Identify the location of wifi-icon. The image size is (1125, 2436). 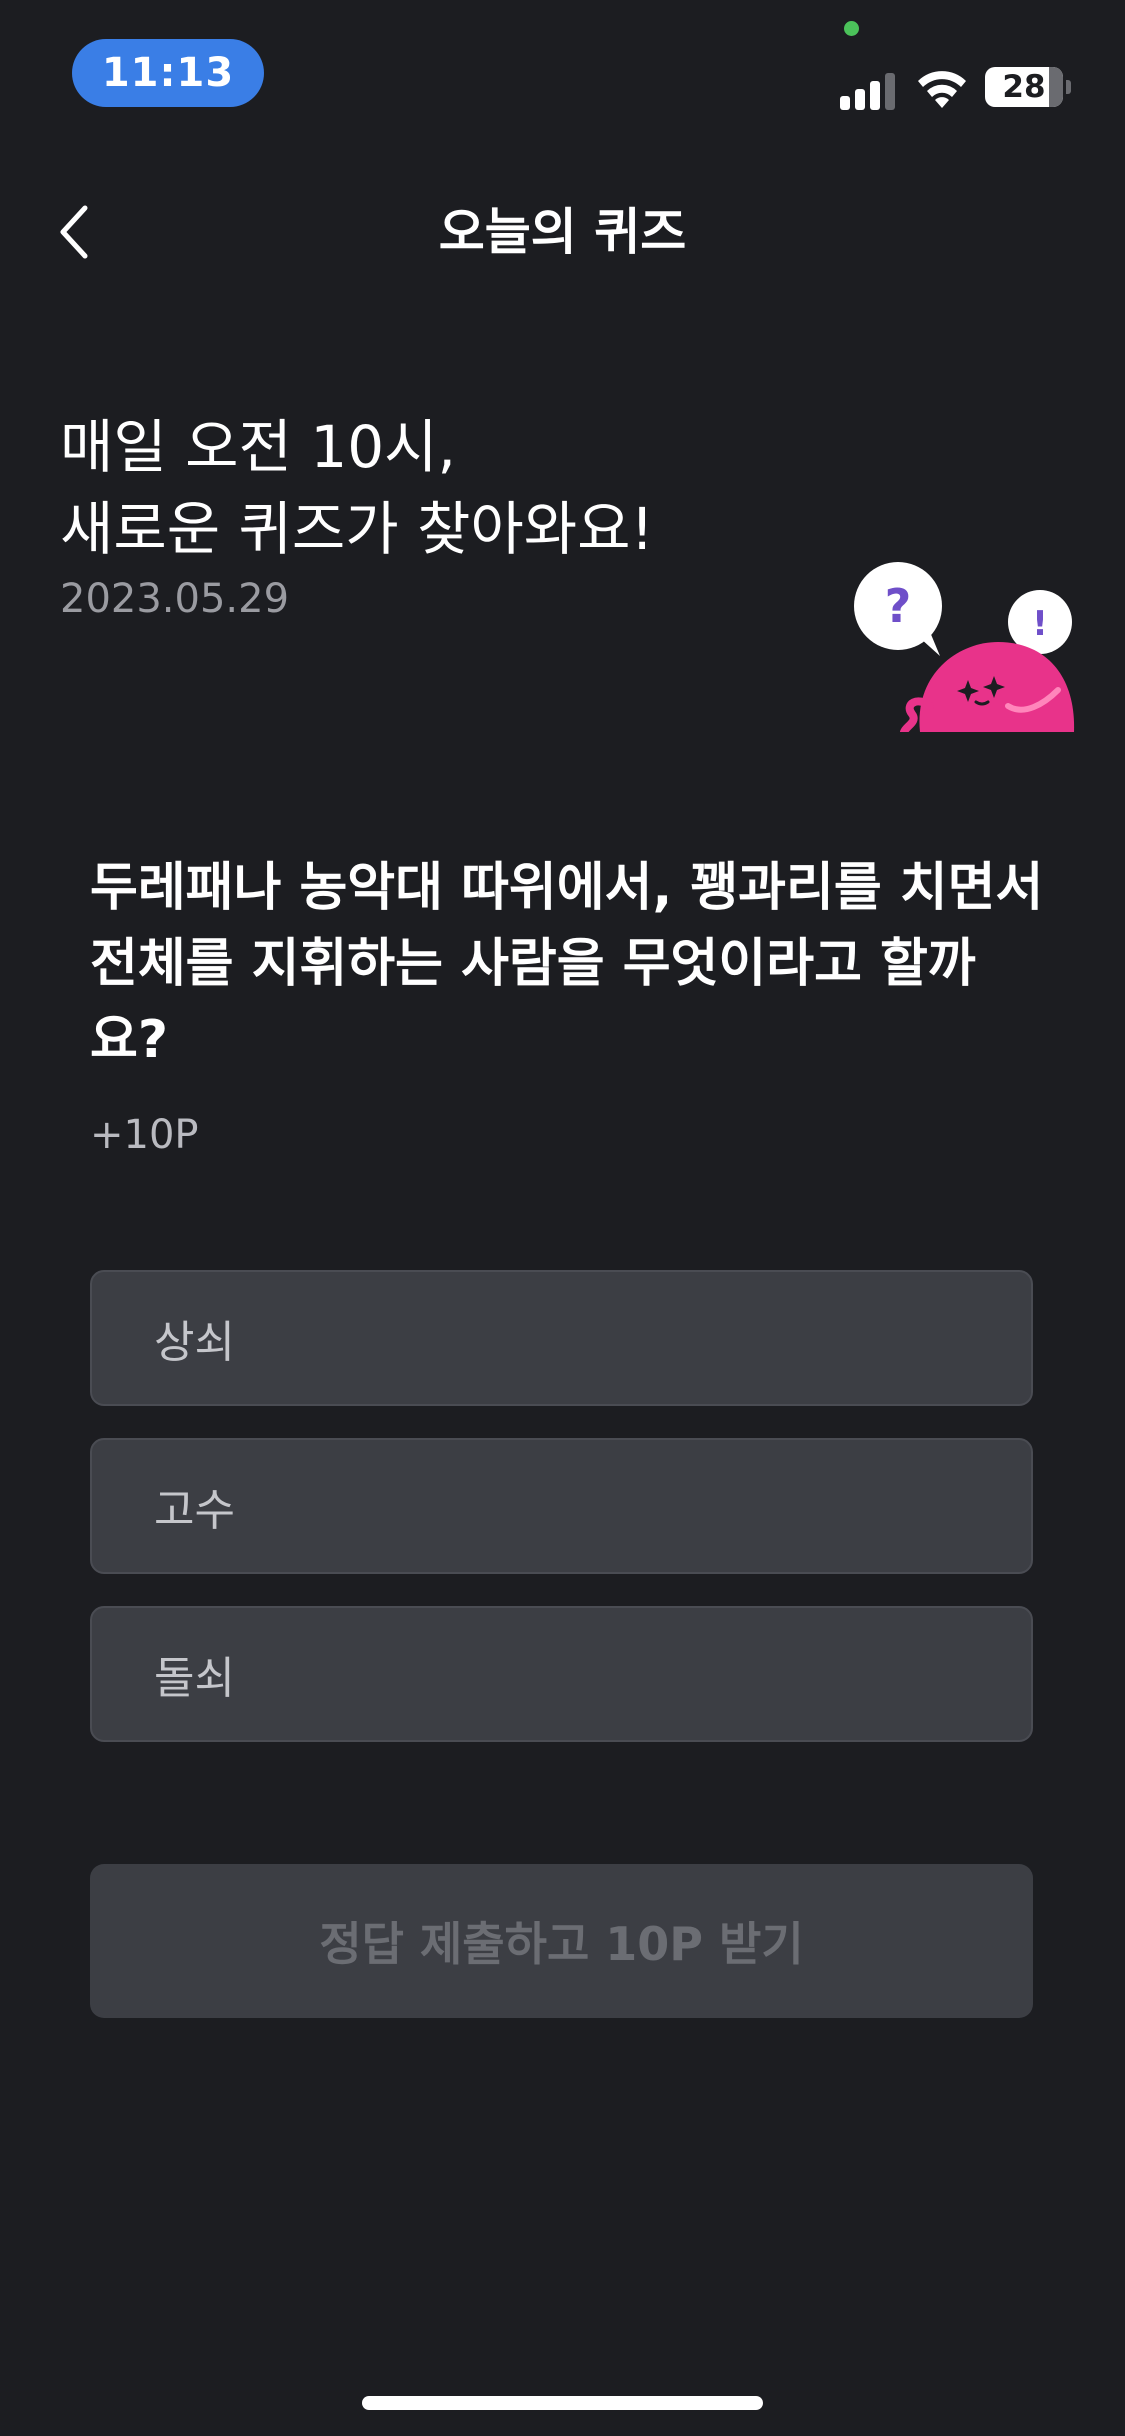
(942, 89).